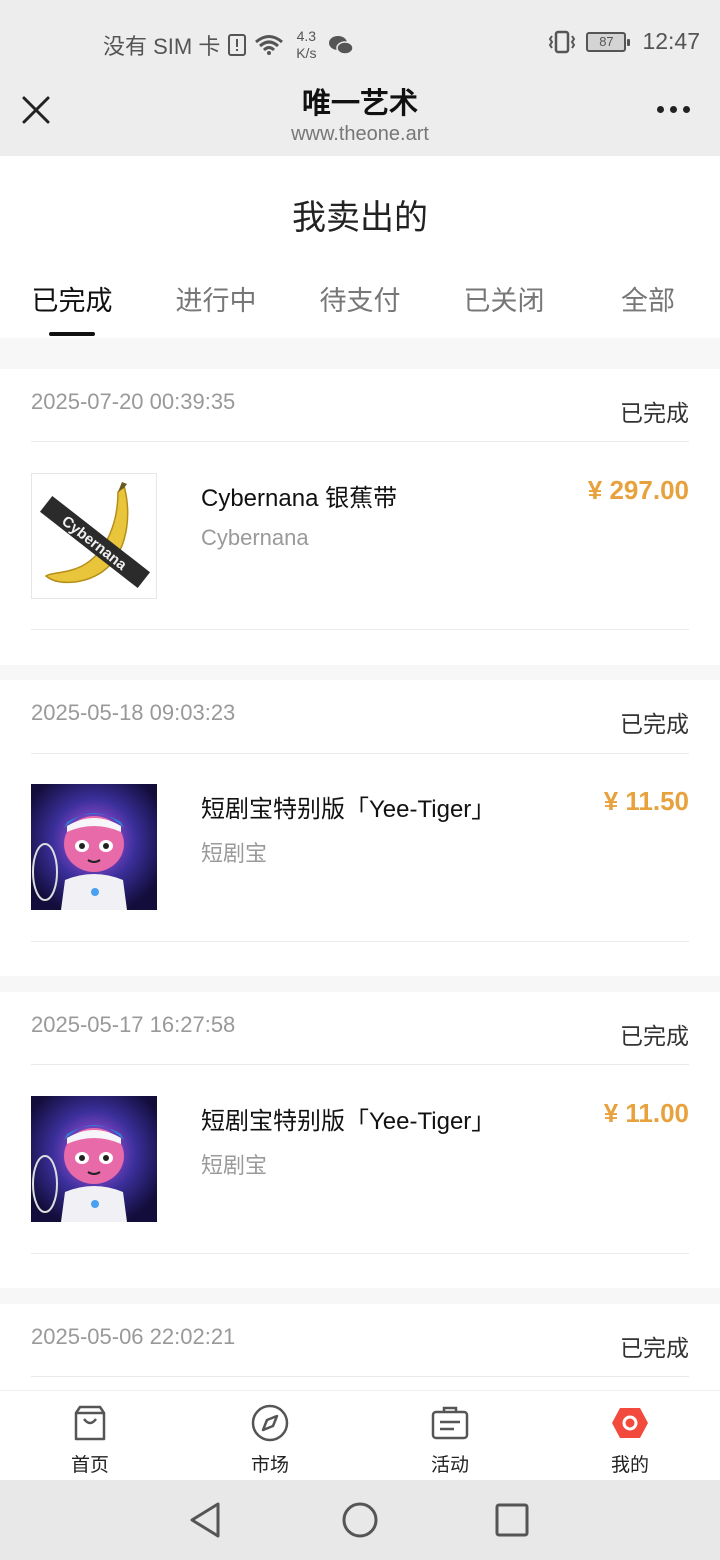 The image size is (720, 1560). Describe the element at coordinates (449, 1465) in the screenshot. I see `nav-label: 活动` at that location.